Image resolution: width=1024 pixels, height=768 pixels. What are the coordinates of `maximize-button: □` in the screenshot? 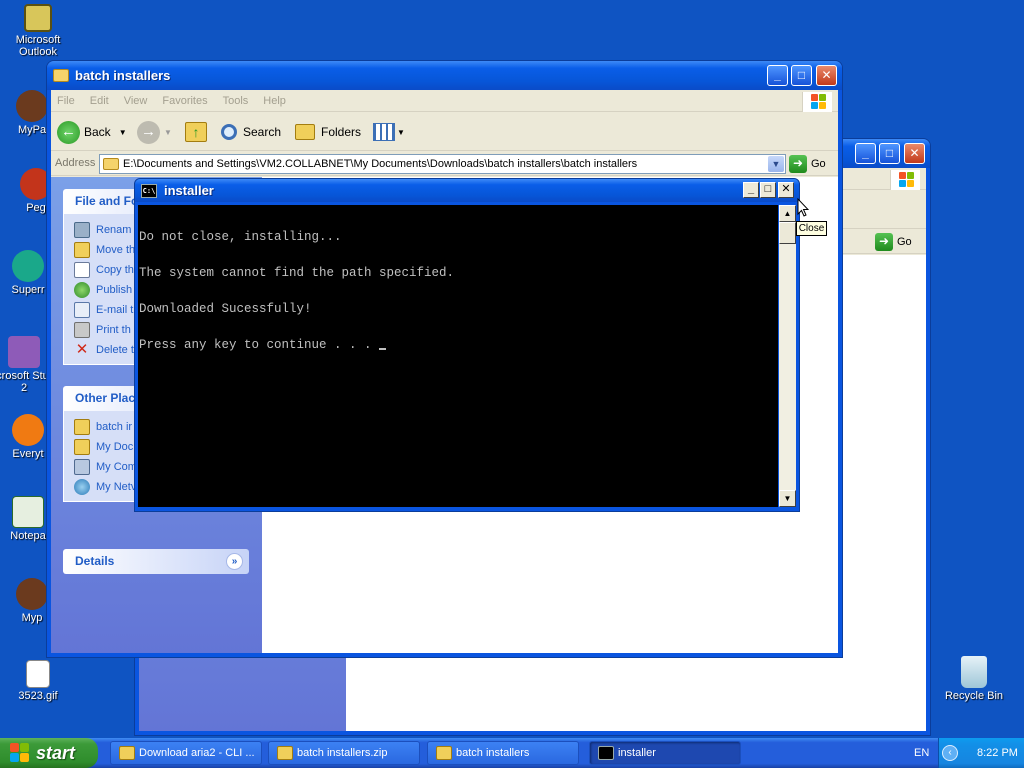 It's located at (801, 75).